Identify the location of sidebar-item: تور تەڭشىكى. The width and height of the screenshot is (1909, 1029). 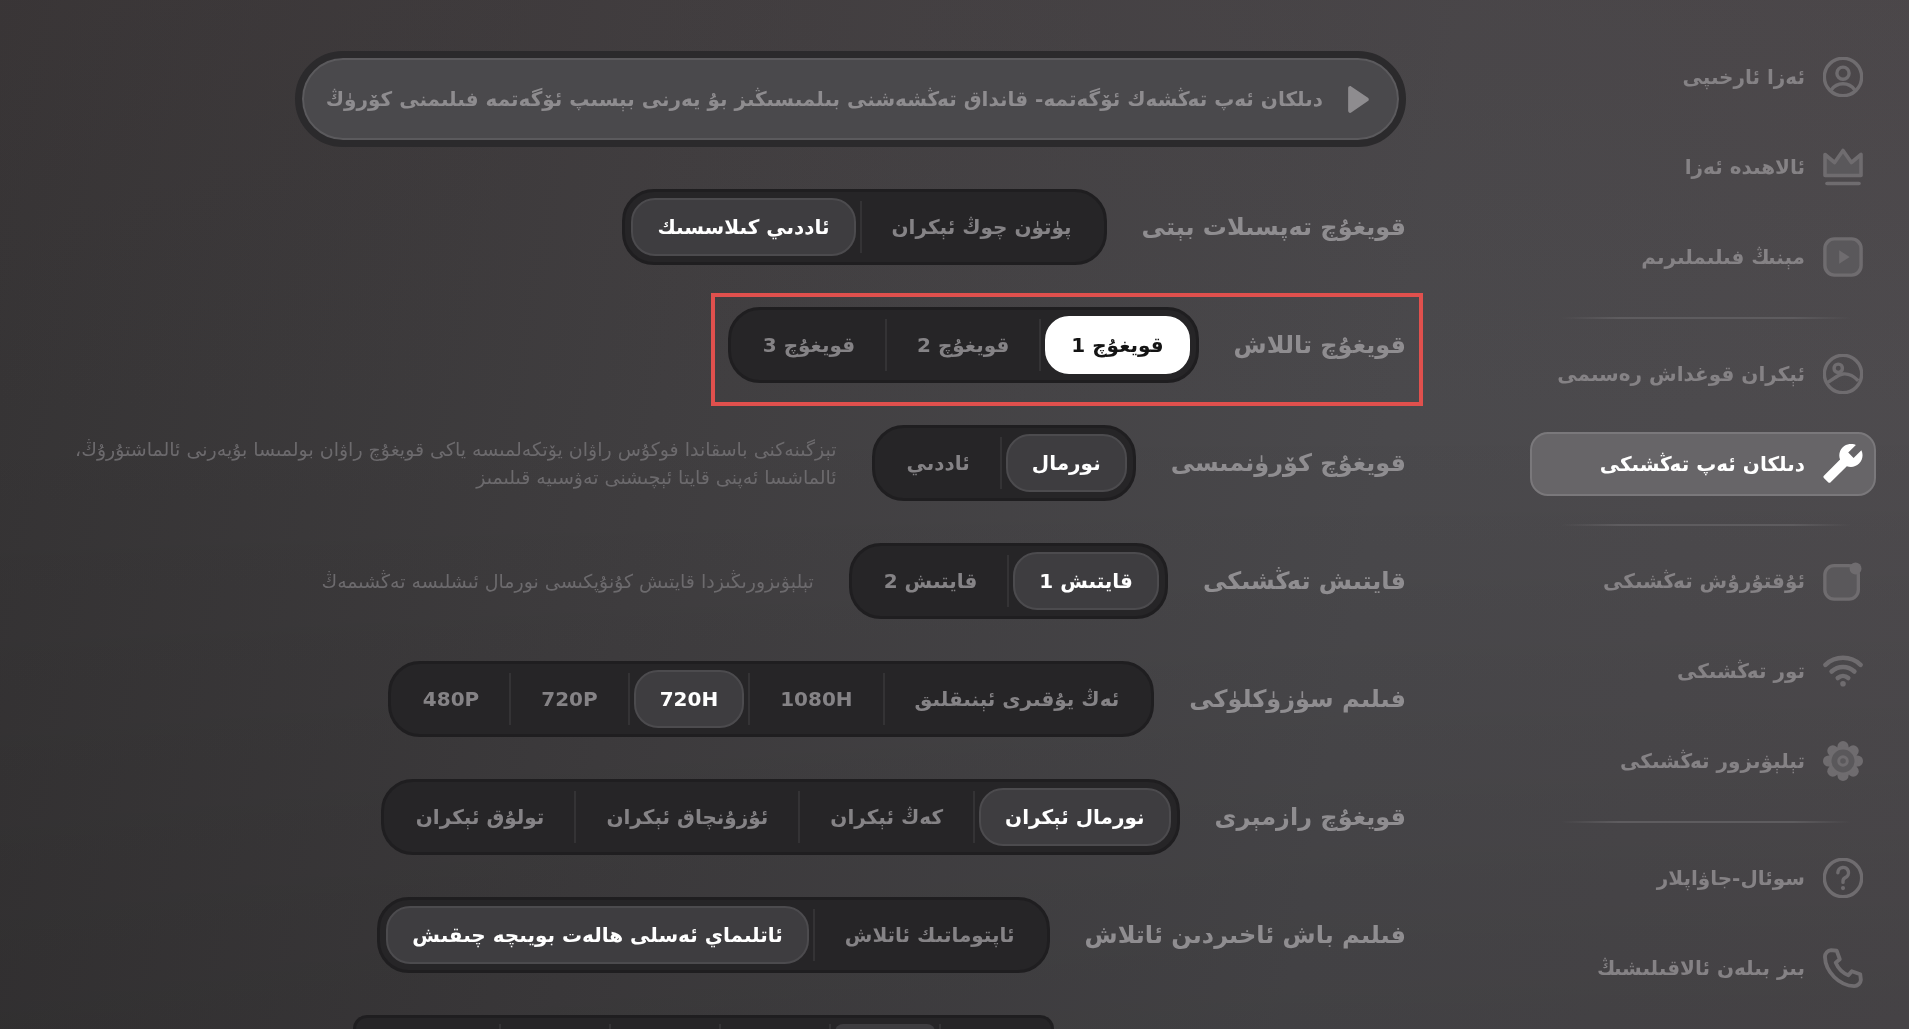
(1703, 671).